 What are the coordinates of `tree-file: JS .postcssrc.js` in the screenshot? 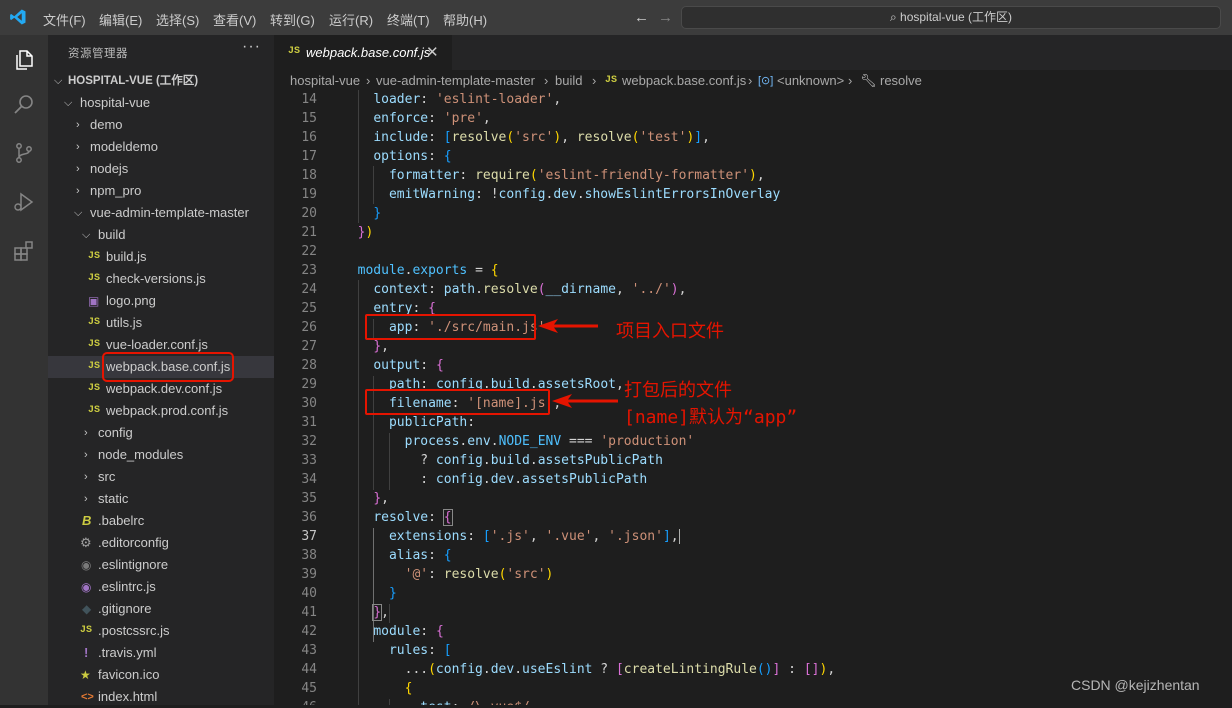 It's located at (161, 631).